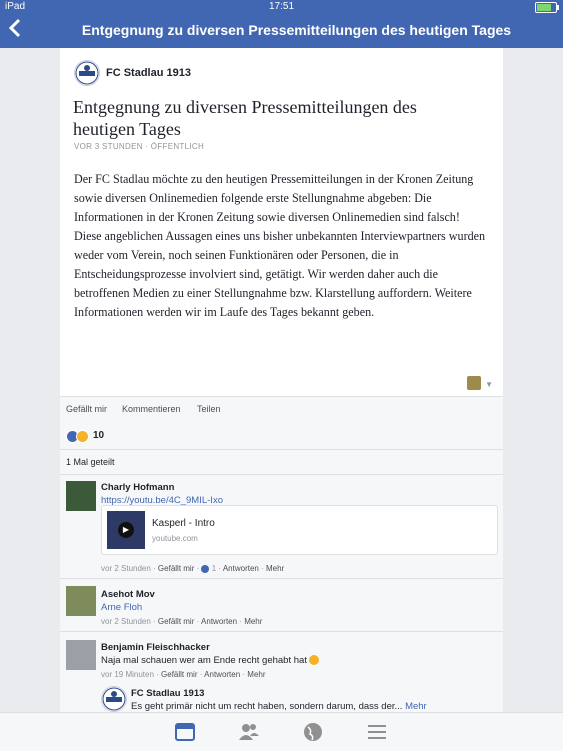 This screenshot has width=563, height=751. I want to click on friends-icon, so click(249, 732).